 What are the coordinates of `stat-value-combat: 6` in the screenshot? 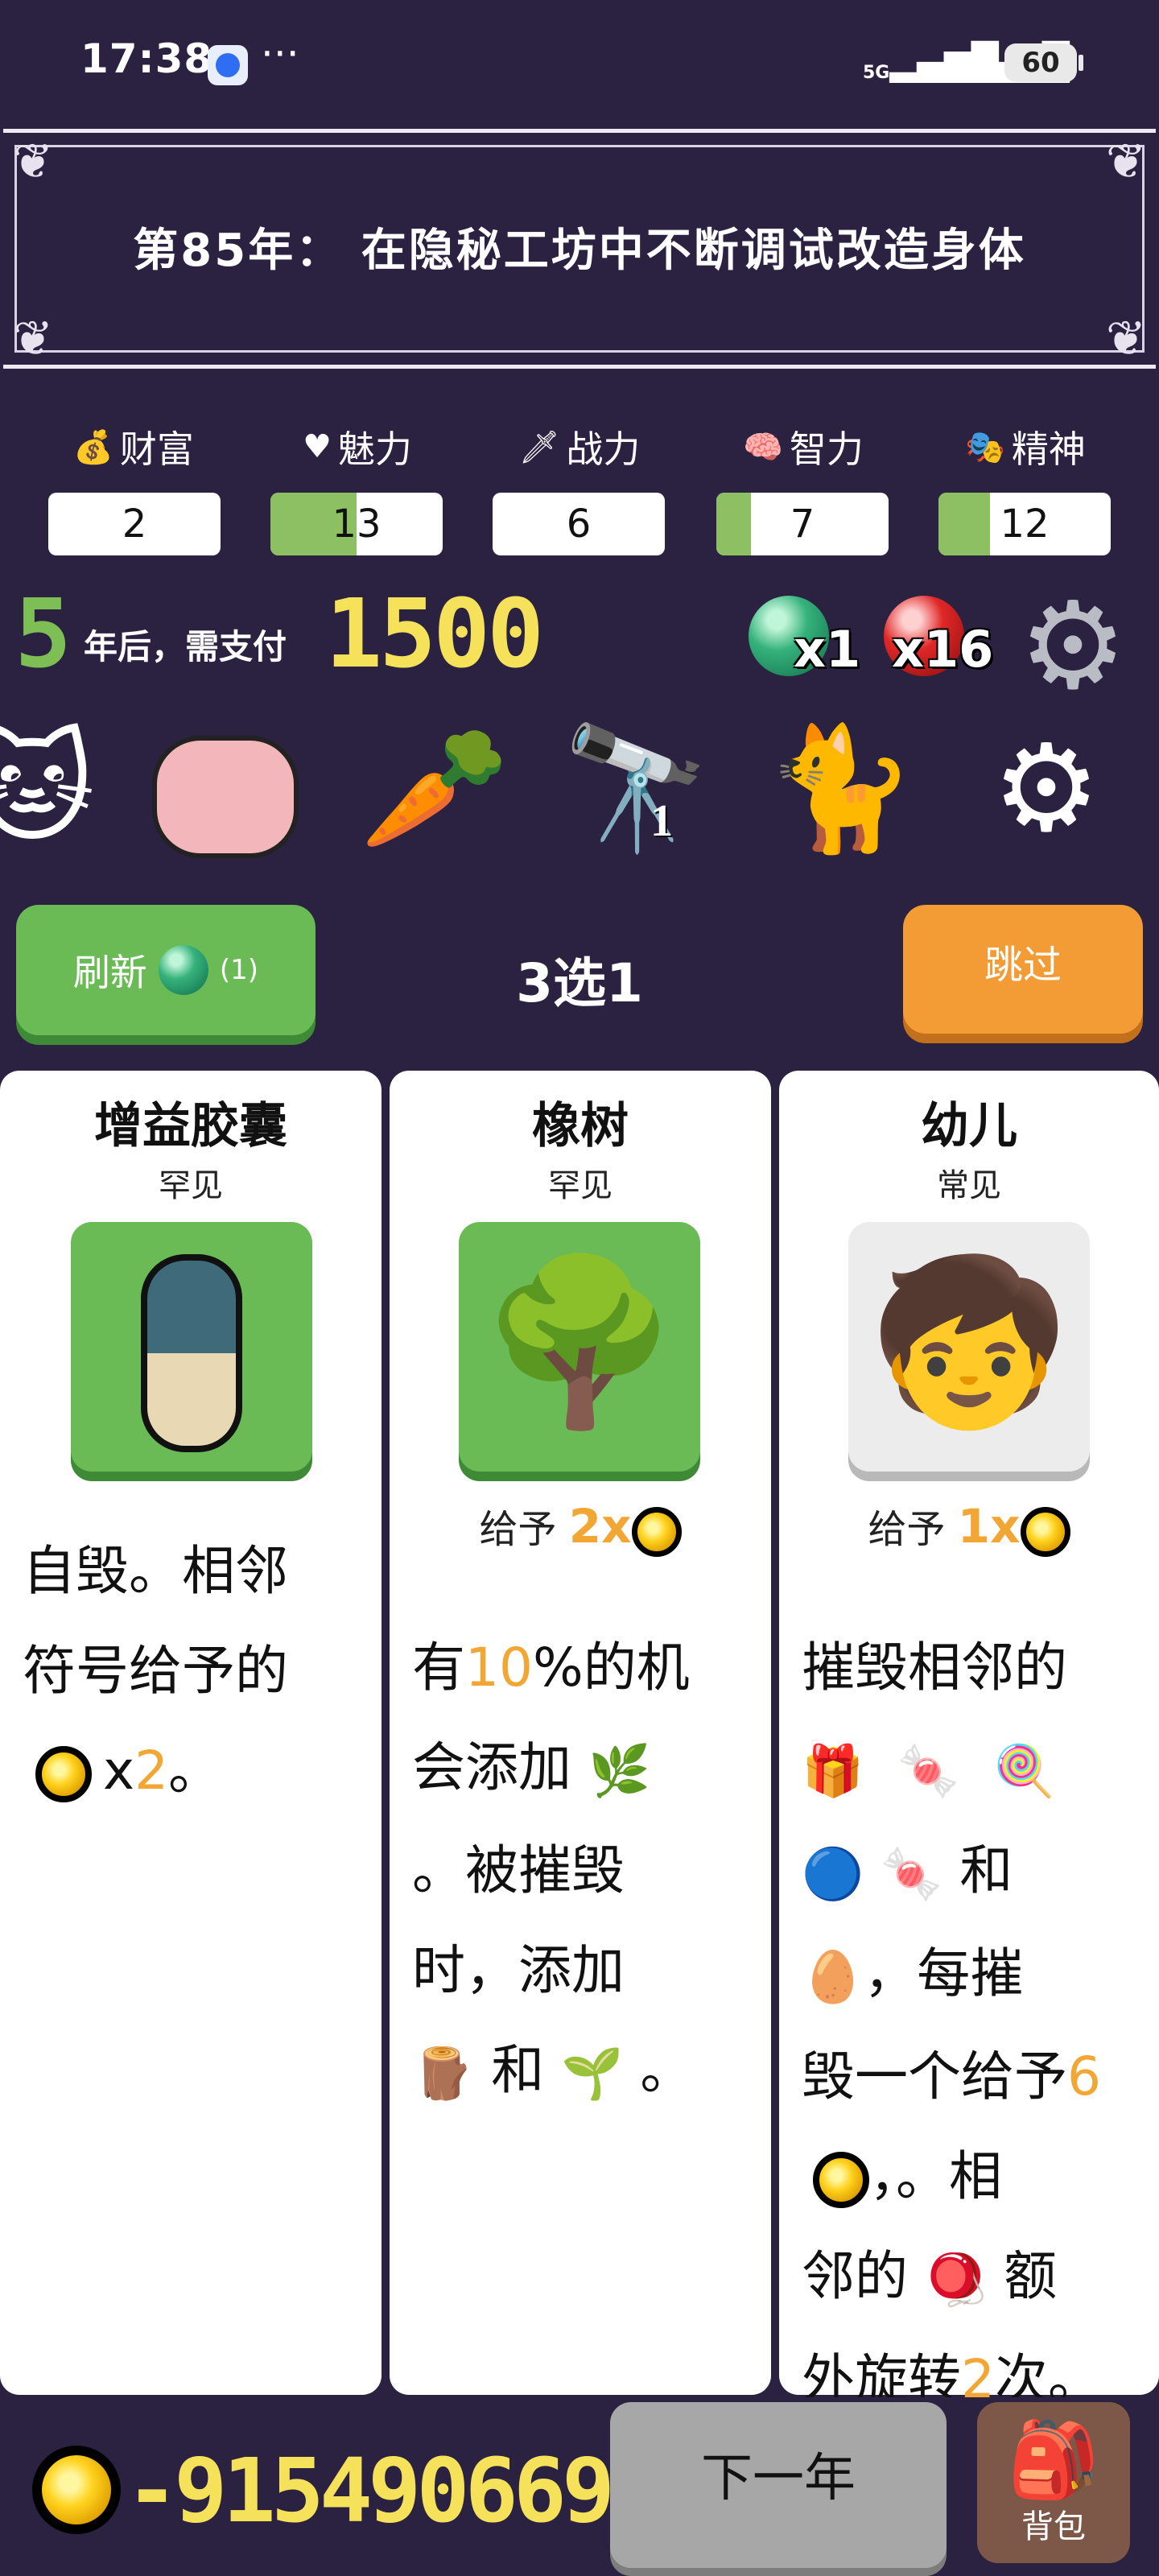 It's located at (579, 524).